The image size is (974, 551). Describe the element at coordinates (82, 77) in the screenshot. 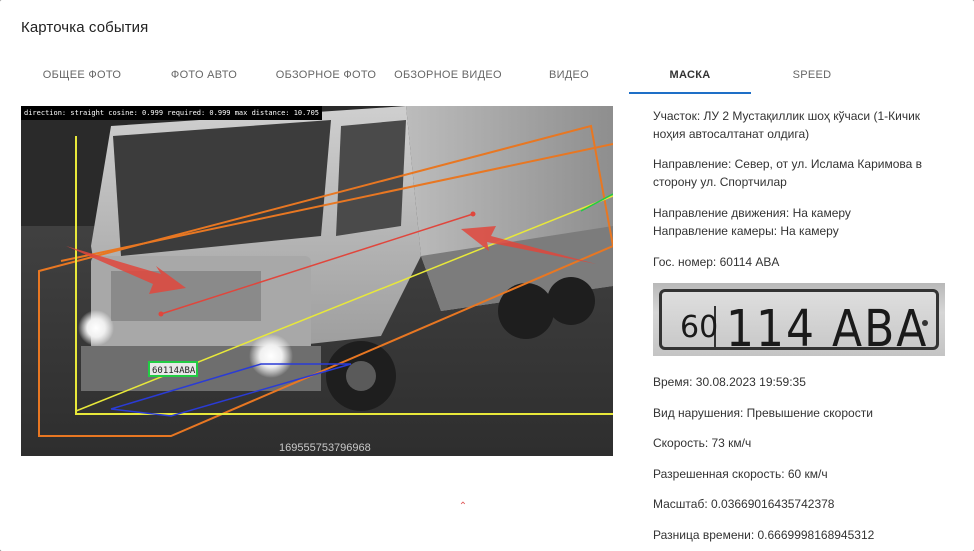

I see `tab-general-photo: ОБЩЕЕ ФОТО` at that location.